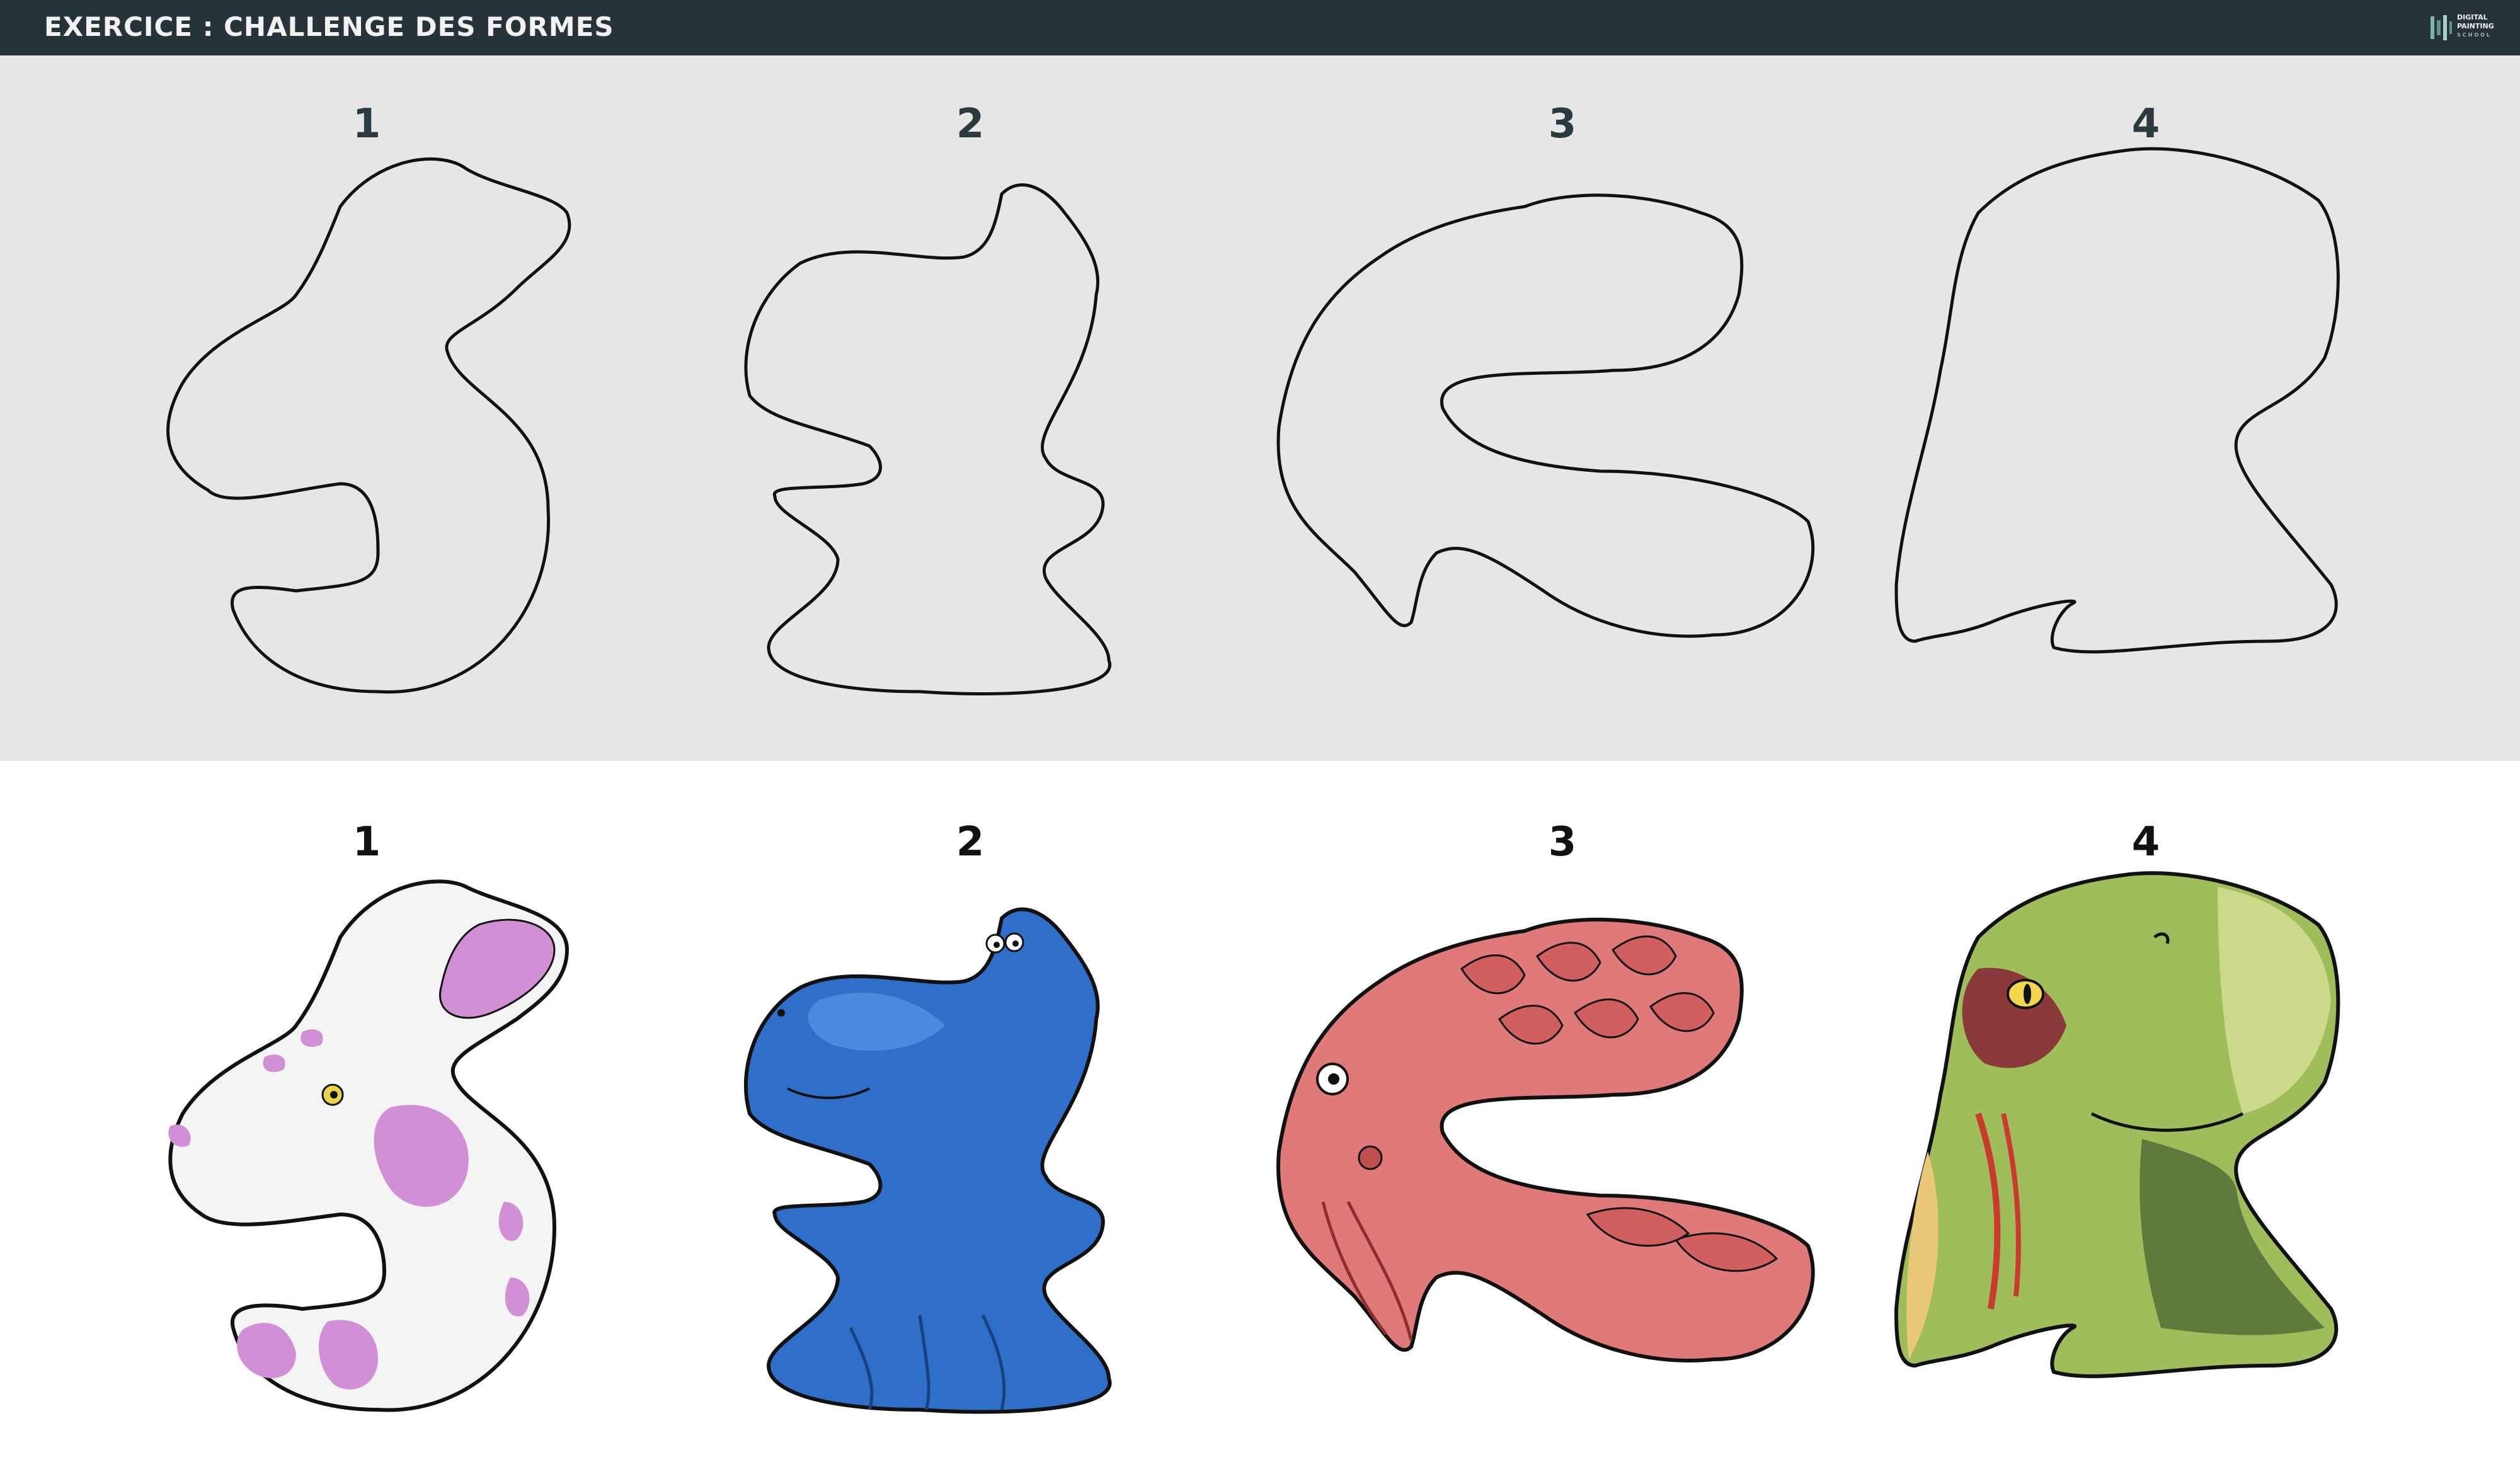 This screenshot has height=1479, width=2520. I want to click on creature-4-green-lizard, so click(2117, 1124).